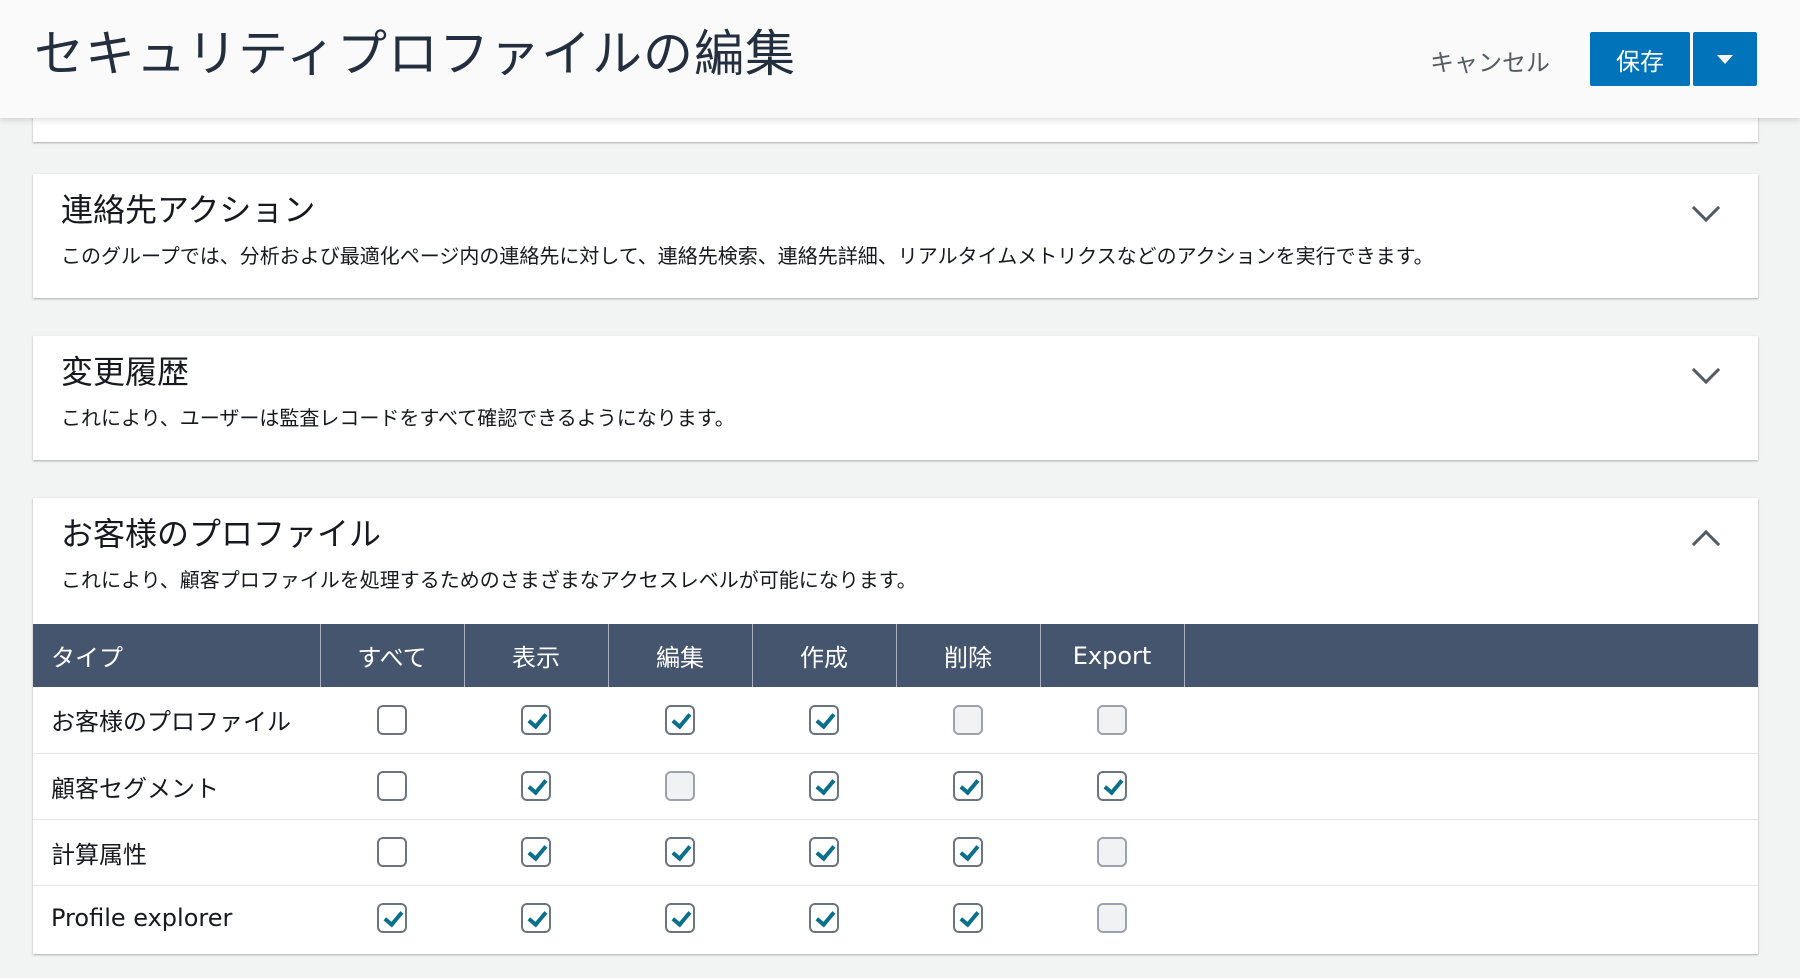  What do you see at coordinates (1640, 59) in the screenshot?
I see `save-button: 保存` at bounding box center [1640, 59].